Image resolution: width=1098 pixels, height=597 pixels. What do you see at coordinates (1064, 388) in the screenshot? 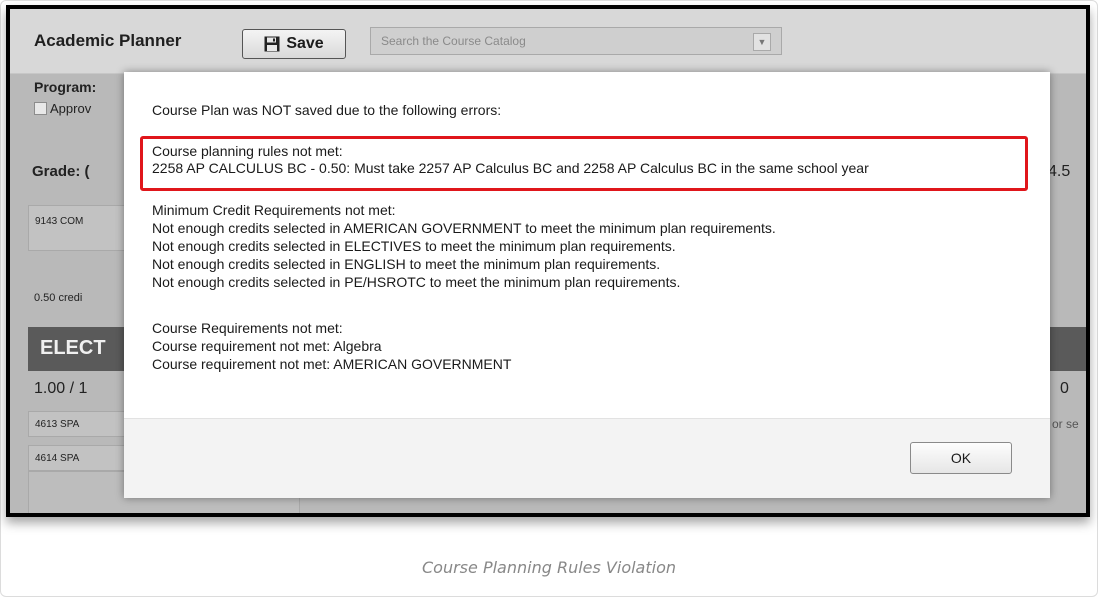
I see `right-count: 0` at bounding box center [1064, 388].